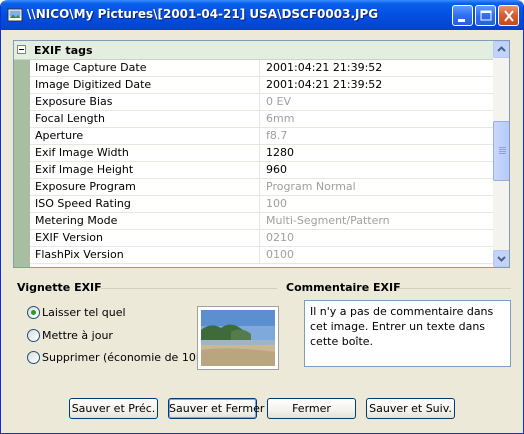 Image resolution: width=524 pixels, height=434 pixels. I want to click on property-value: 960, so click(377, 170).